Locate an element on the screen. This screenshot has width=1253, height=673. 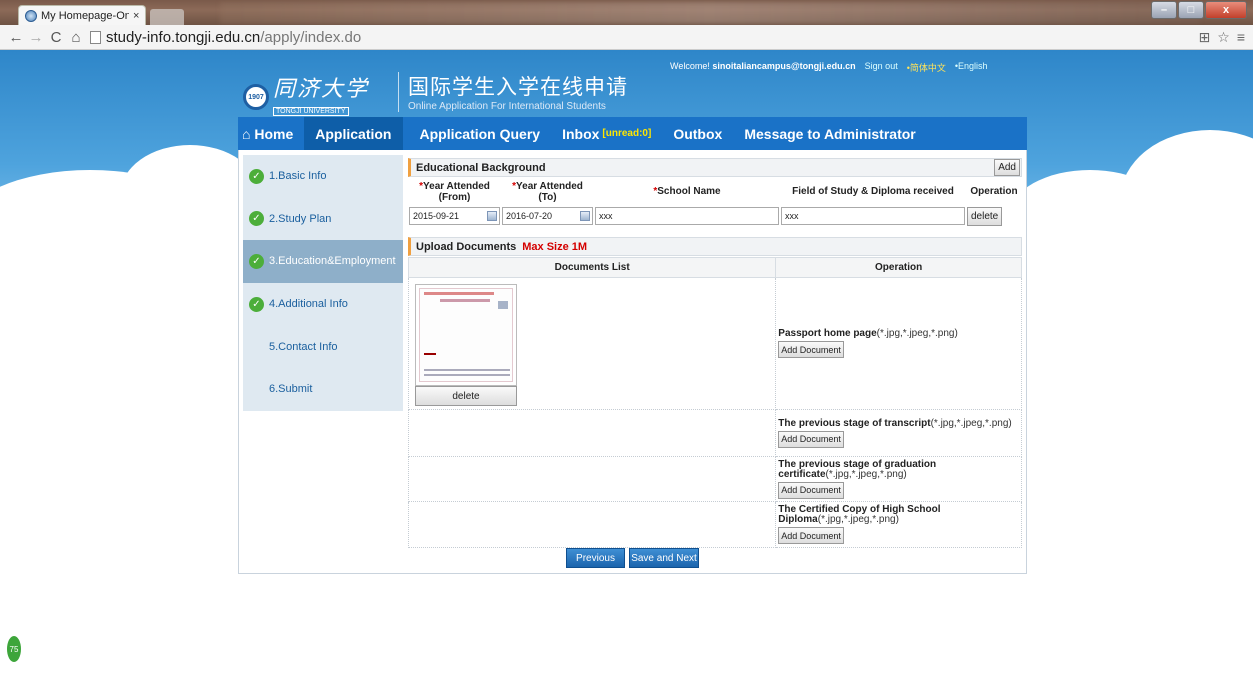
status-badge: 75 is located at coordinates (14, 649).